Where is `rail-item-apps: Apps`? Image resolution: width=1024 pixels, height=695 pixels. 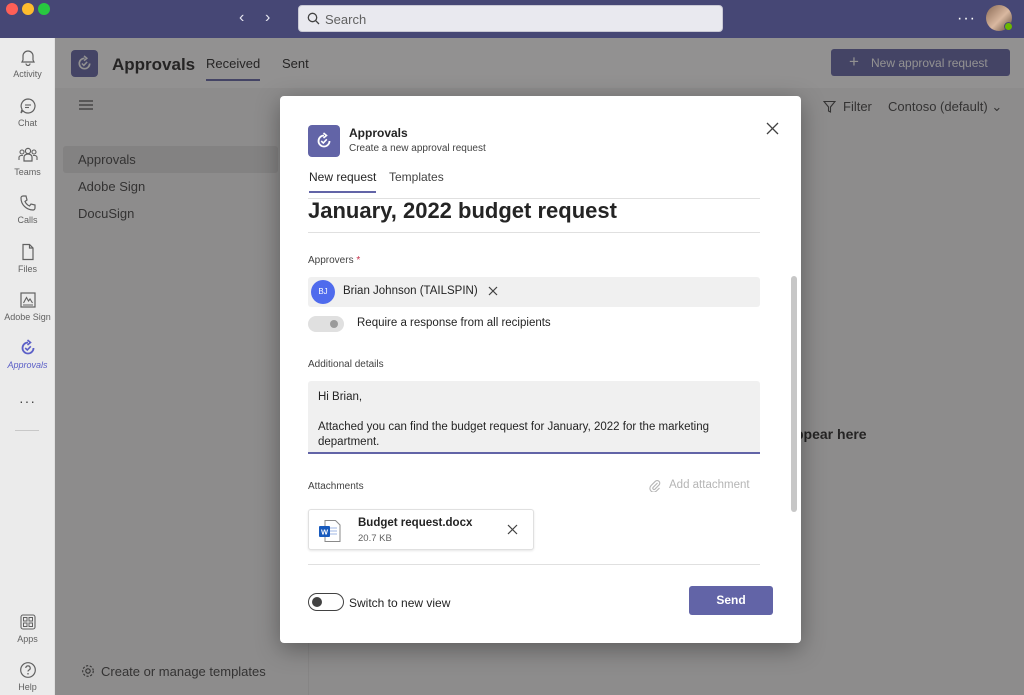
rail-item-apps: Apps is located at coordinates (27, 628).